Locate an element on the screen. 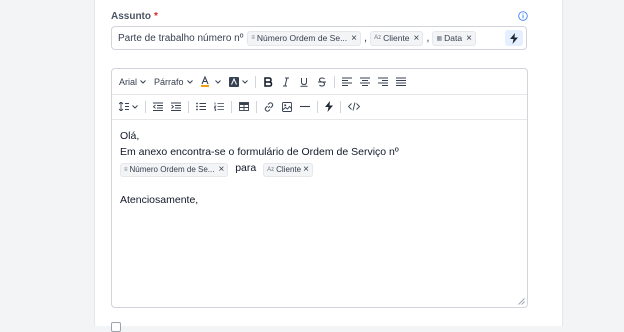  font-family-select: Arial is located at coordinates (132, 82).